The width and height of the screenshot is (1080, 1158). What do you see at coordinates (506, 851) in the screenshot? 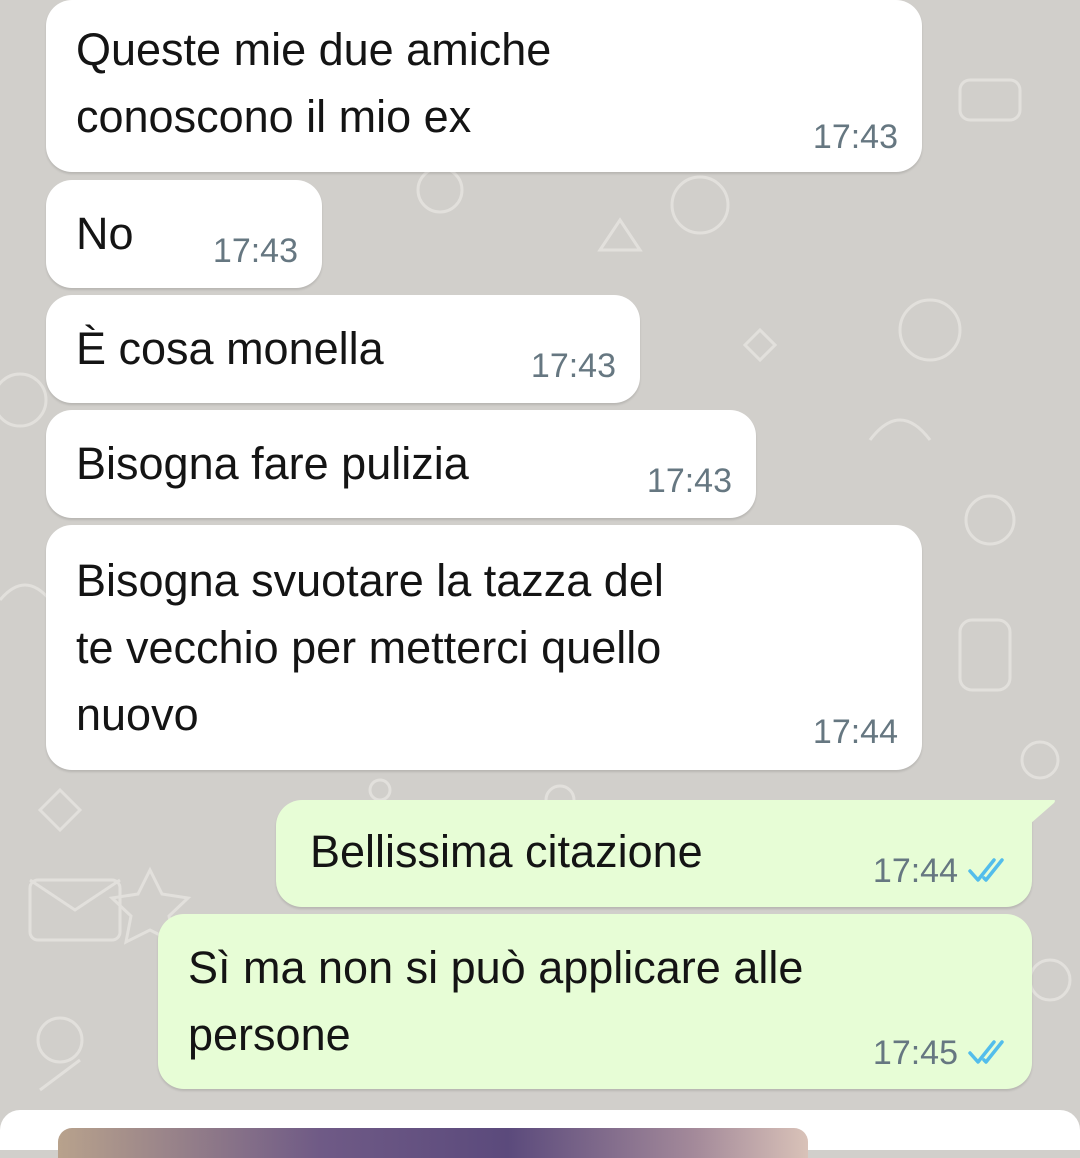
I see `message-text: Bellissima citazione` at bounding box center [506, 851].